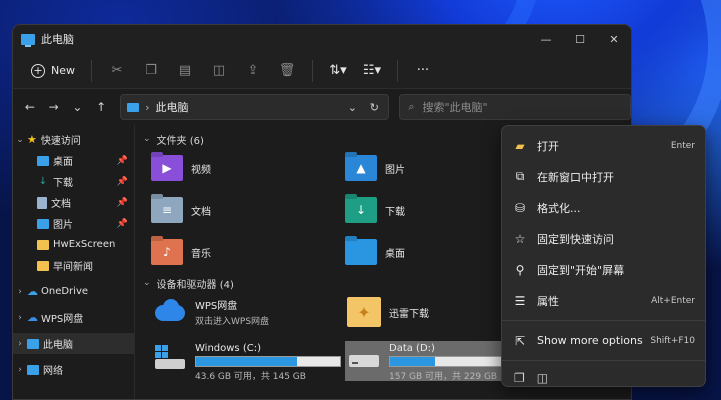 This screenshot has height=400, width=721. I want to click on drive-wps-cloud: WPS网盘 双击进入WPS网盘, so click(248, 315).